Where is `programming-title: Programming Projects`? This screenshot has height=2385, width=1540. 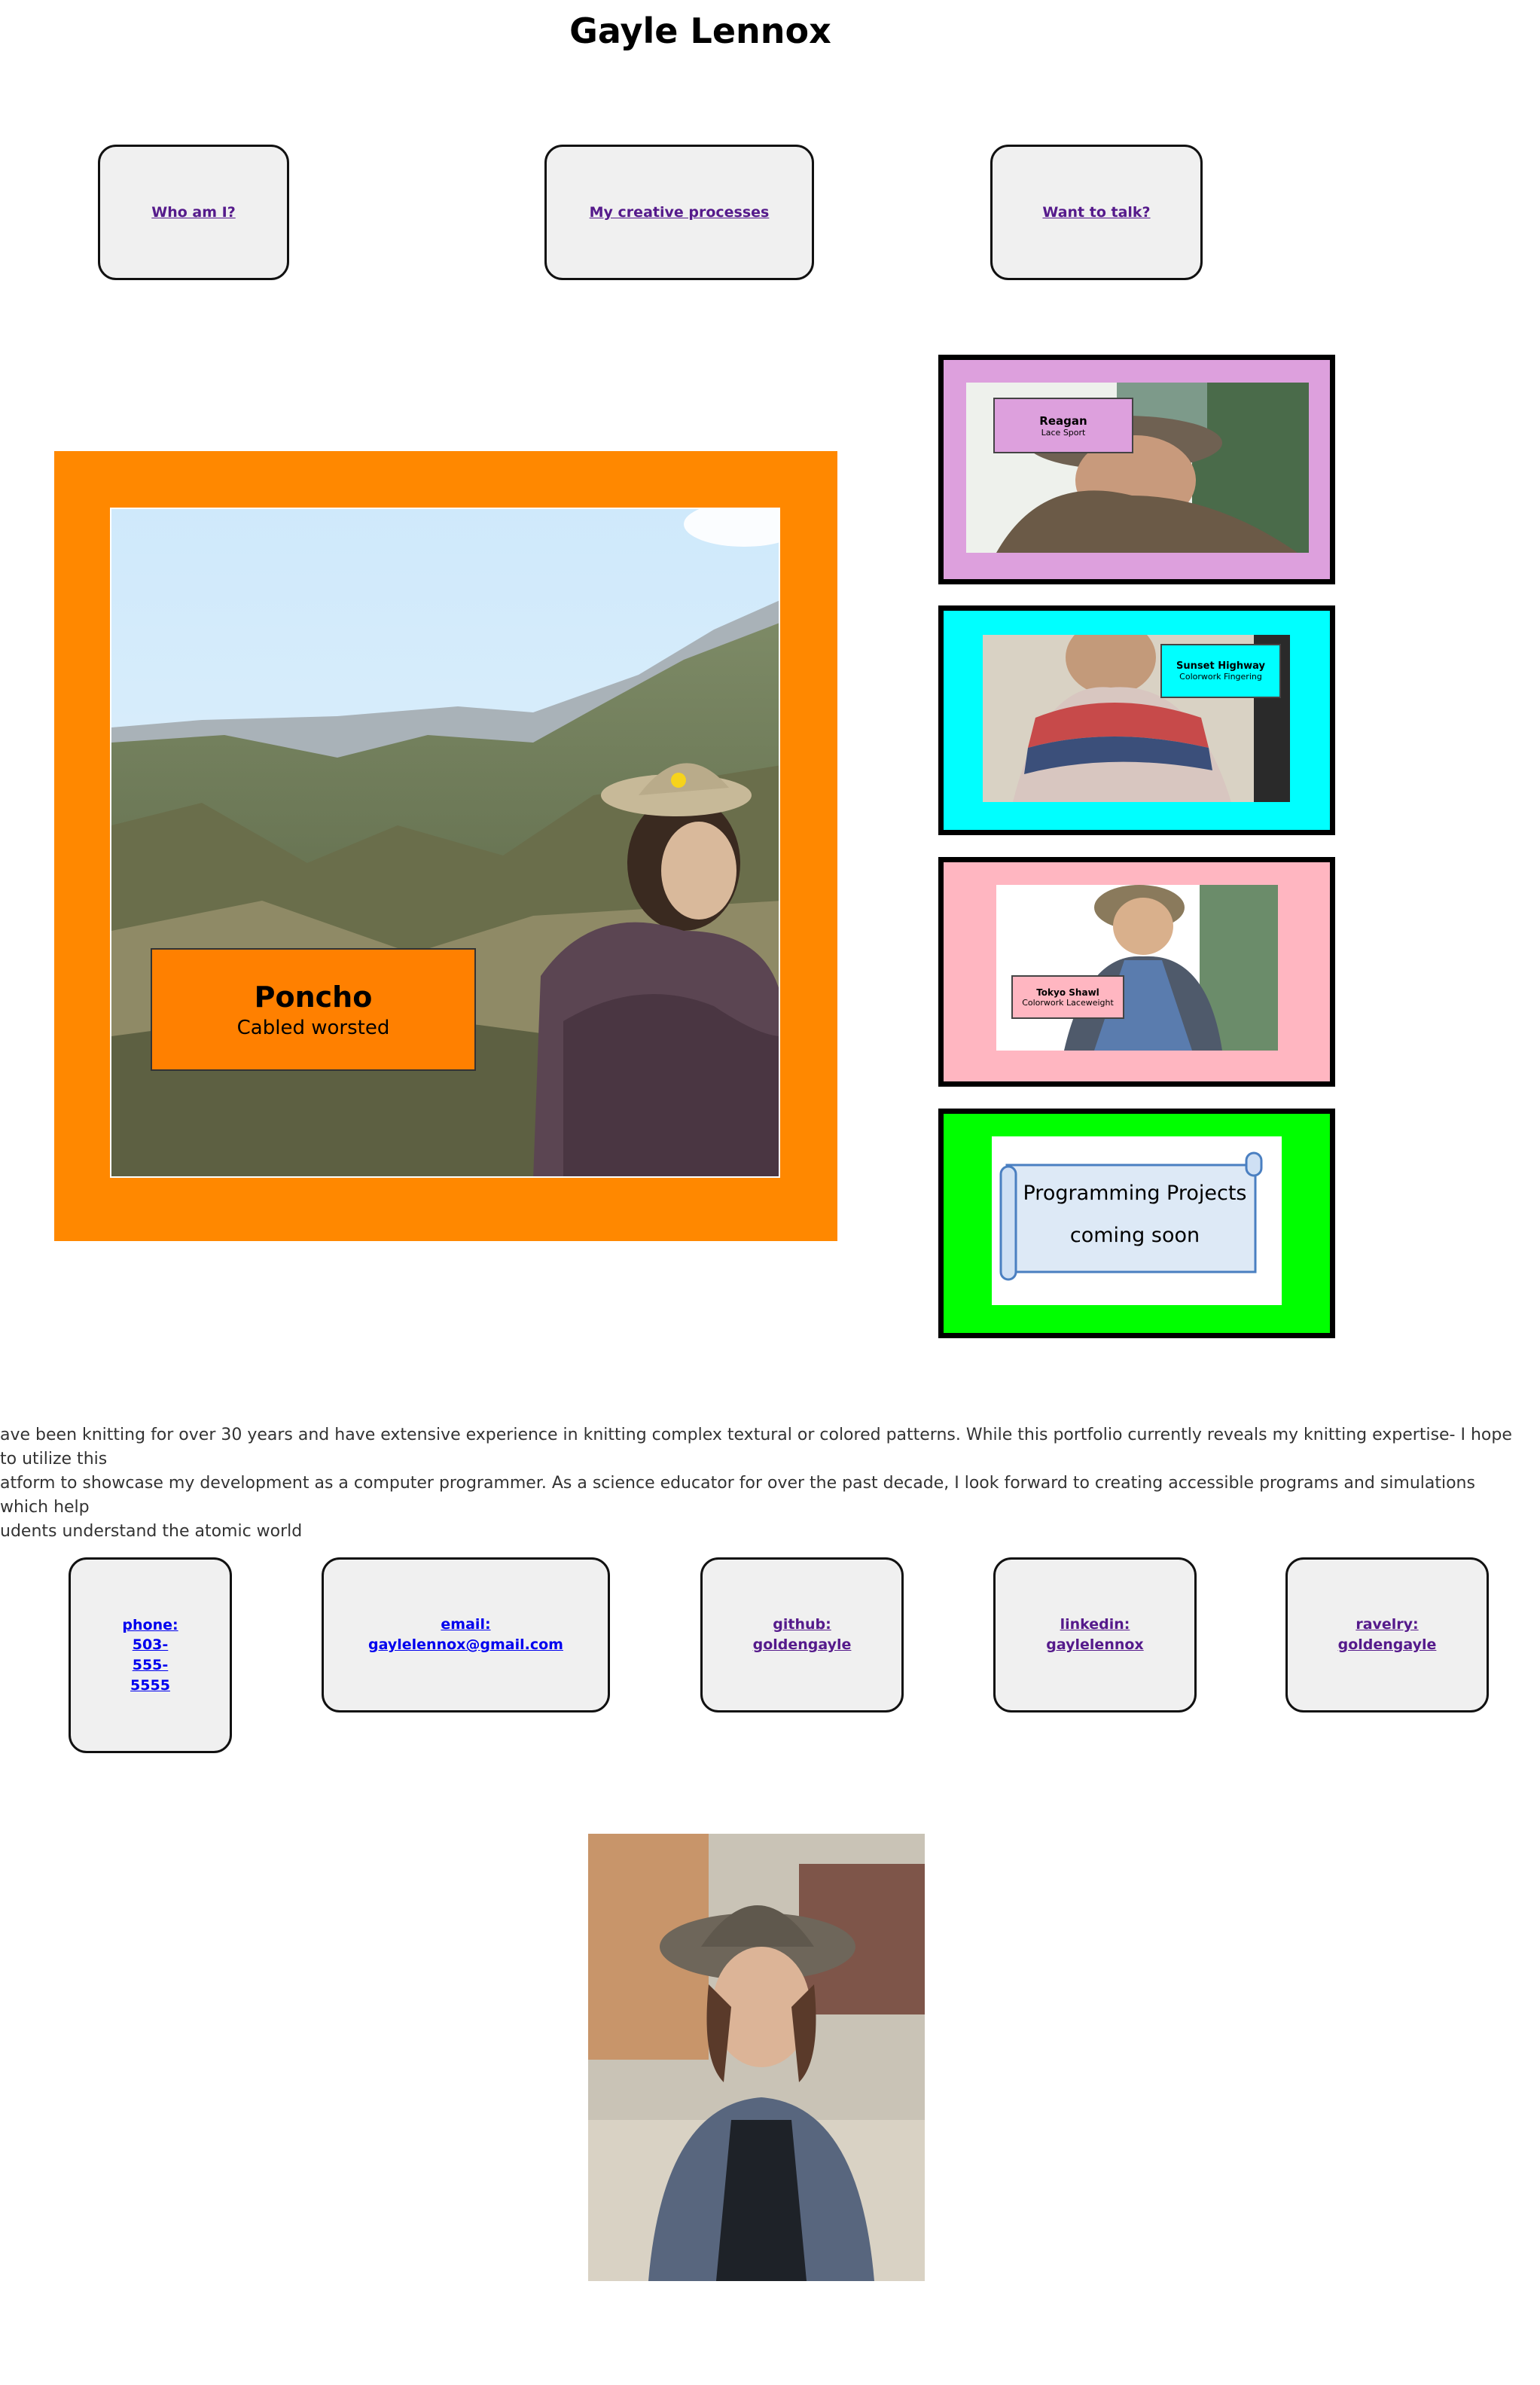
programming-title: Programming Projects is located at coordinates (1135, 1194).